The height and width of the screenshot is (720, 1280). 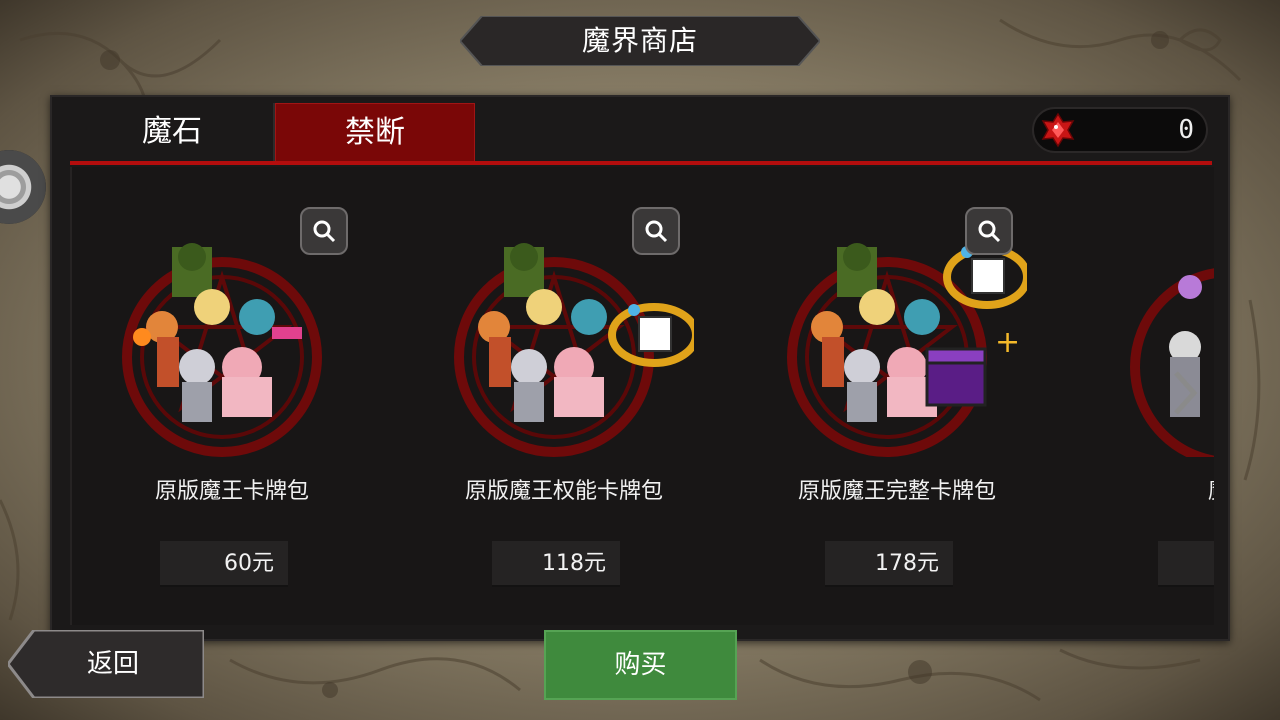 What do you see at coordinates (1186, 564) in the screenshot?
I see `product-price` at bounding box center [1186, 564].